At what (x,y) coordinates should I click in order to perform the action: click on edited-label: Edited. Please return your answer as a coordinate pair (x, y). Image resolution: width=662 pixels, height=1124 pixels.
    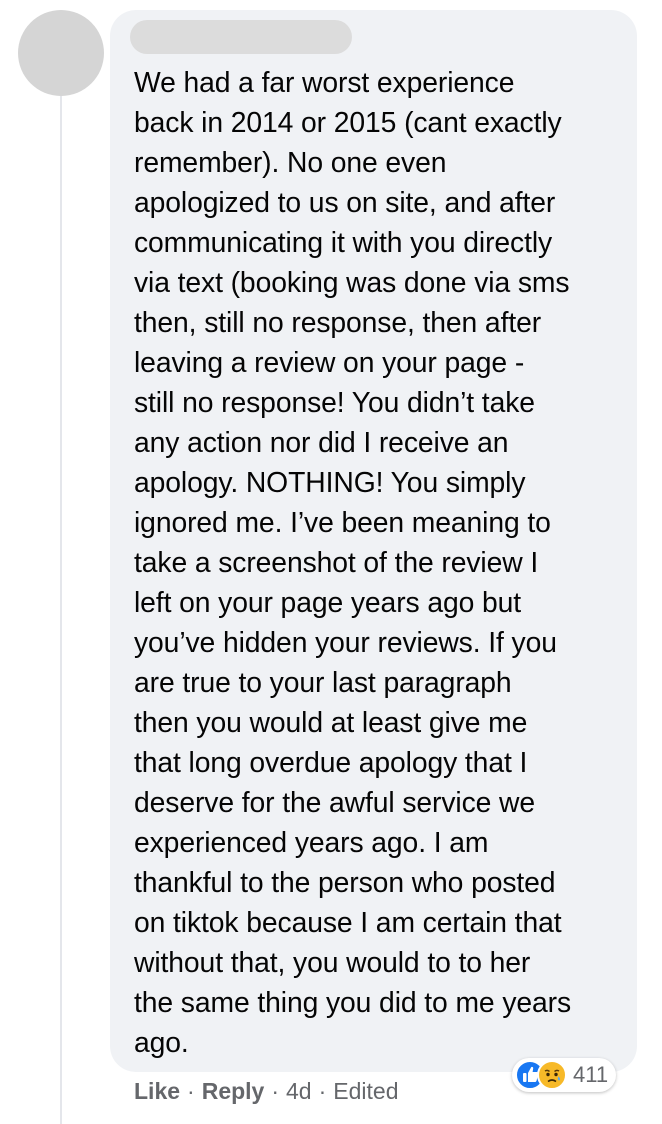
    Looking at the image, I should click on (365, 1091).